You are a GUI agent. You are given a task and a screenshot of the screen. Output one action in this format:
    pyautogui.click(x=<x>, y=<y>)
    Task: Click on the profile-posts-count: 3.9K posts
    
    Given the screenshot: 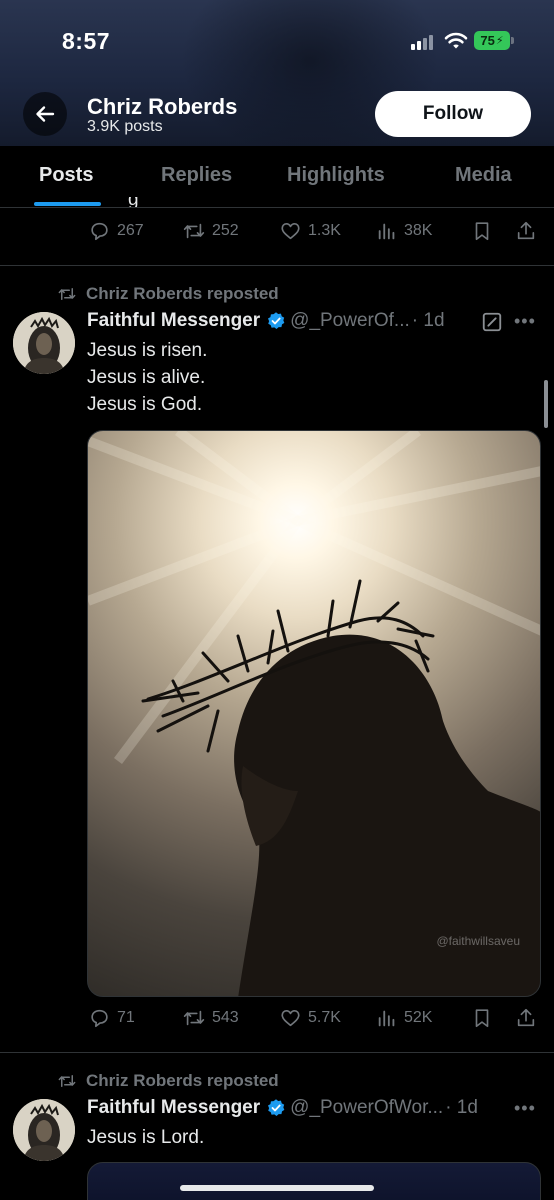 What is the action you would take?
    pyautogui.click(x=125, y=126)
    